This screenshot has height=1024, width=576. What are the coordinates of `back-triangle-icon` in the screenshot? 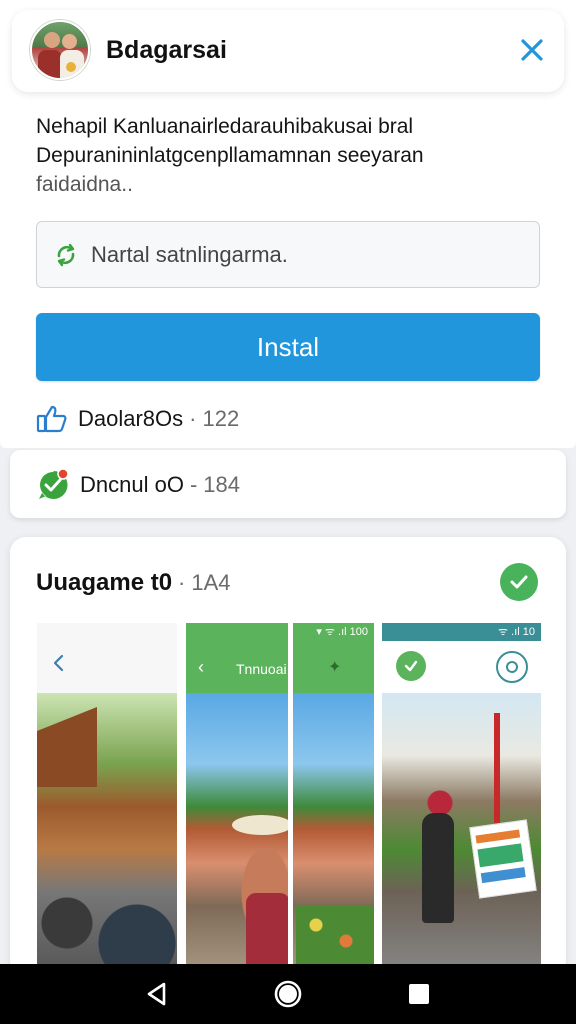 It's located at (157, 994).